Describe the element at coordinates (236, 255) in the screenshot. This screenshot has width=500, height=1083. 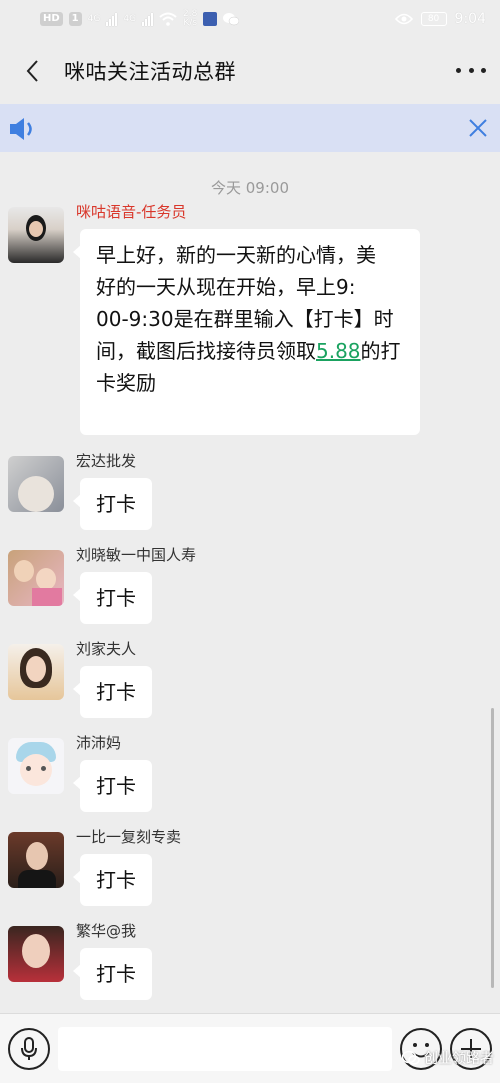
I see `message-line: 早上好，新的一天新的心情，美` at that location.